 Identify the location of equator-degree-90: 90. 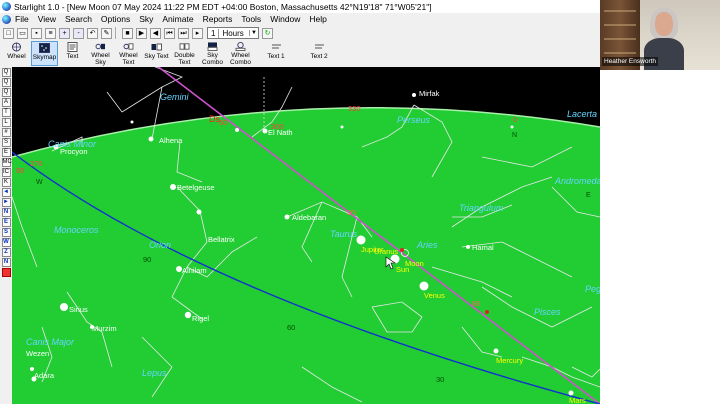
(147, 259).